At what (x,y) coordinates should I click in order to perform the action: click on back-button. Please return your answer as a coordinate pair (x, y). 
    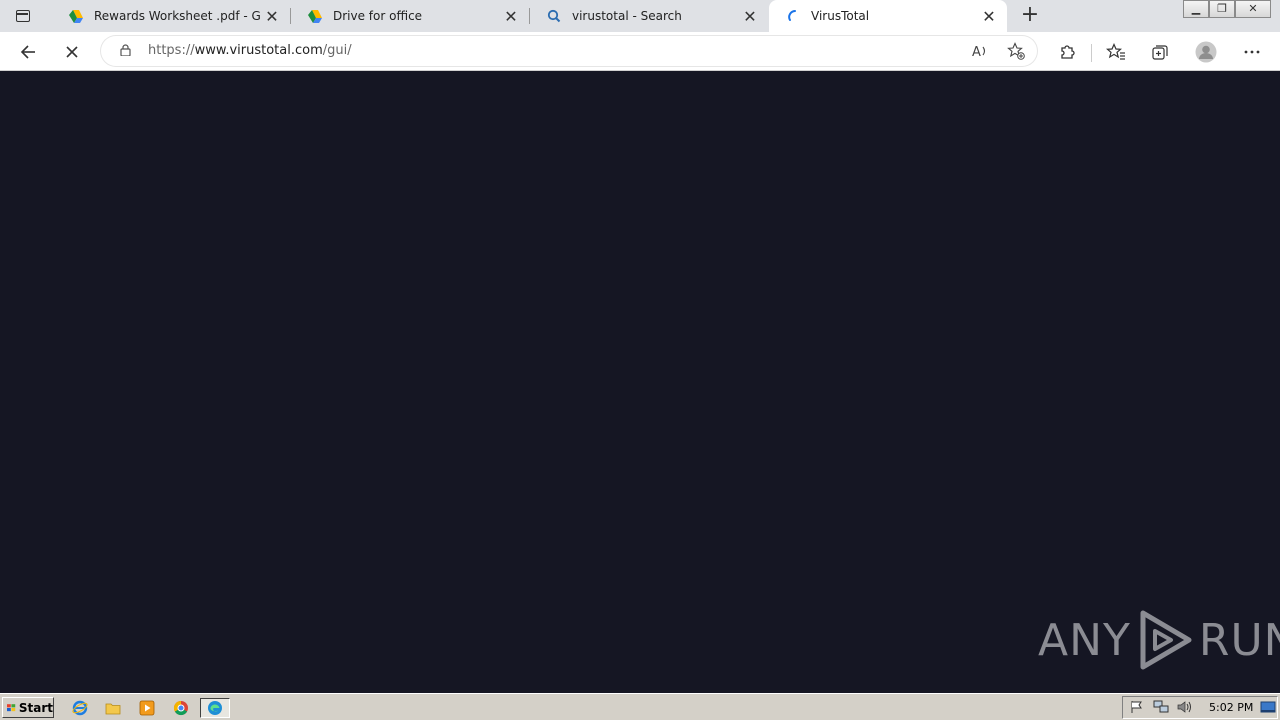
    Looking at the image, I should click on (28, 52).